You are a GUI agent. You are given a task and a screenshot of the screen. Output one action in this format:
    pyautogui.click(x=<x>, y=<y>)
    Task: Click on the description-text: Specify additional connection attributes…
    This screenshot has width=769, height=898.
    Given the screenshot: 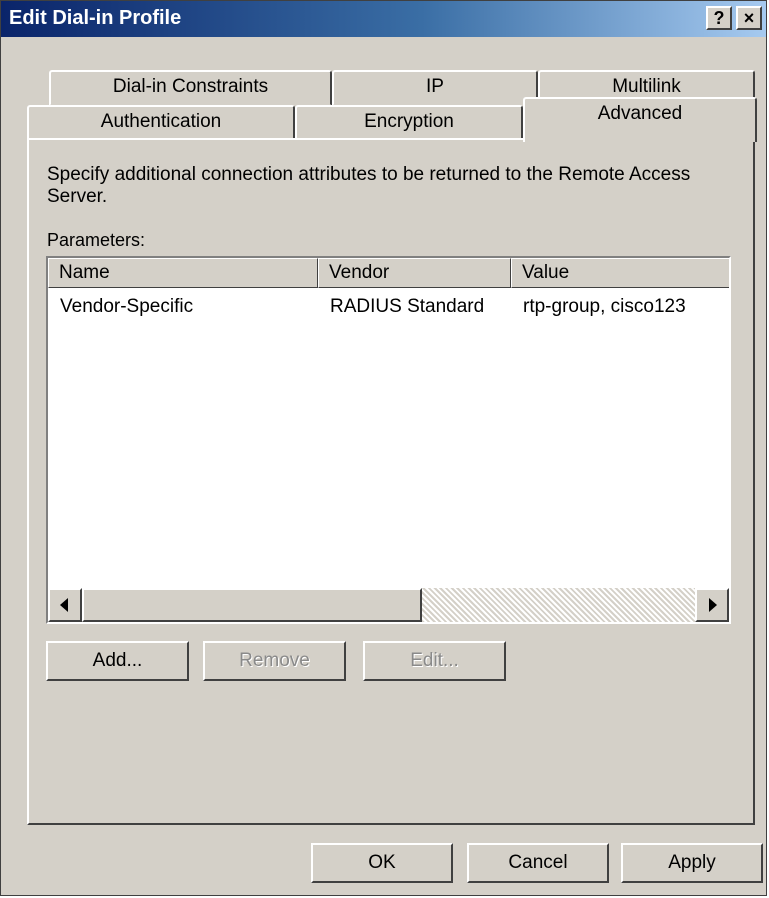 What is the action you would take?
    pyautogui.click(x=369, y=185)
    